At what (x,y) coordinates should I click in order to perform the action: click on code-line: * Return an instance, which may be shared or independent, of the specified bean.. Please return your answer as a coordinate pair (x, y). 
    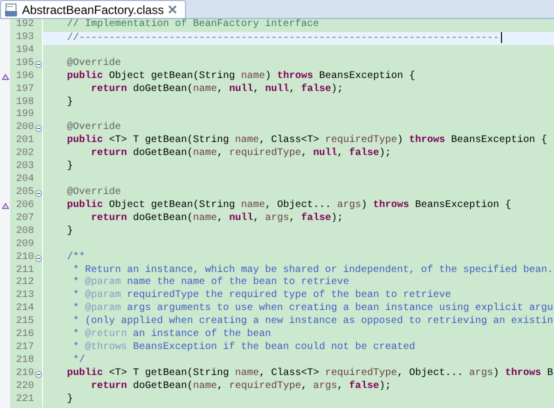
    Looking at the image, I should click on (313, 270).